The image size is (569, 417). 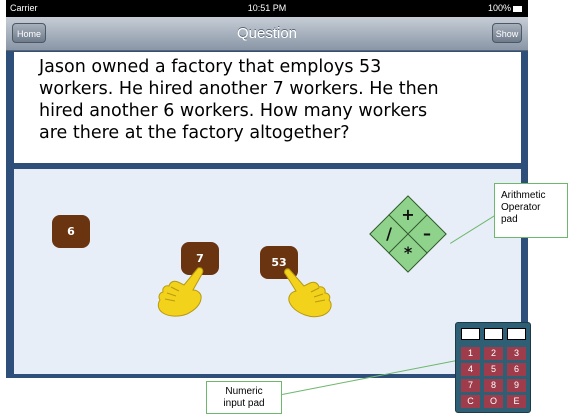 What do you see at coordinates (194, 133) in the screenshot?
I see `question-line: are there at the factory altogether?` at bounding box center [194, 133].